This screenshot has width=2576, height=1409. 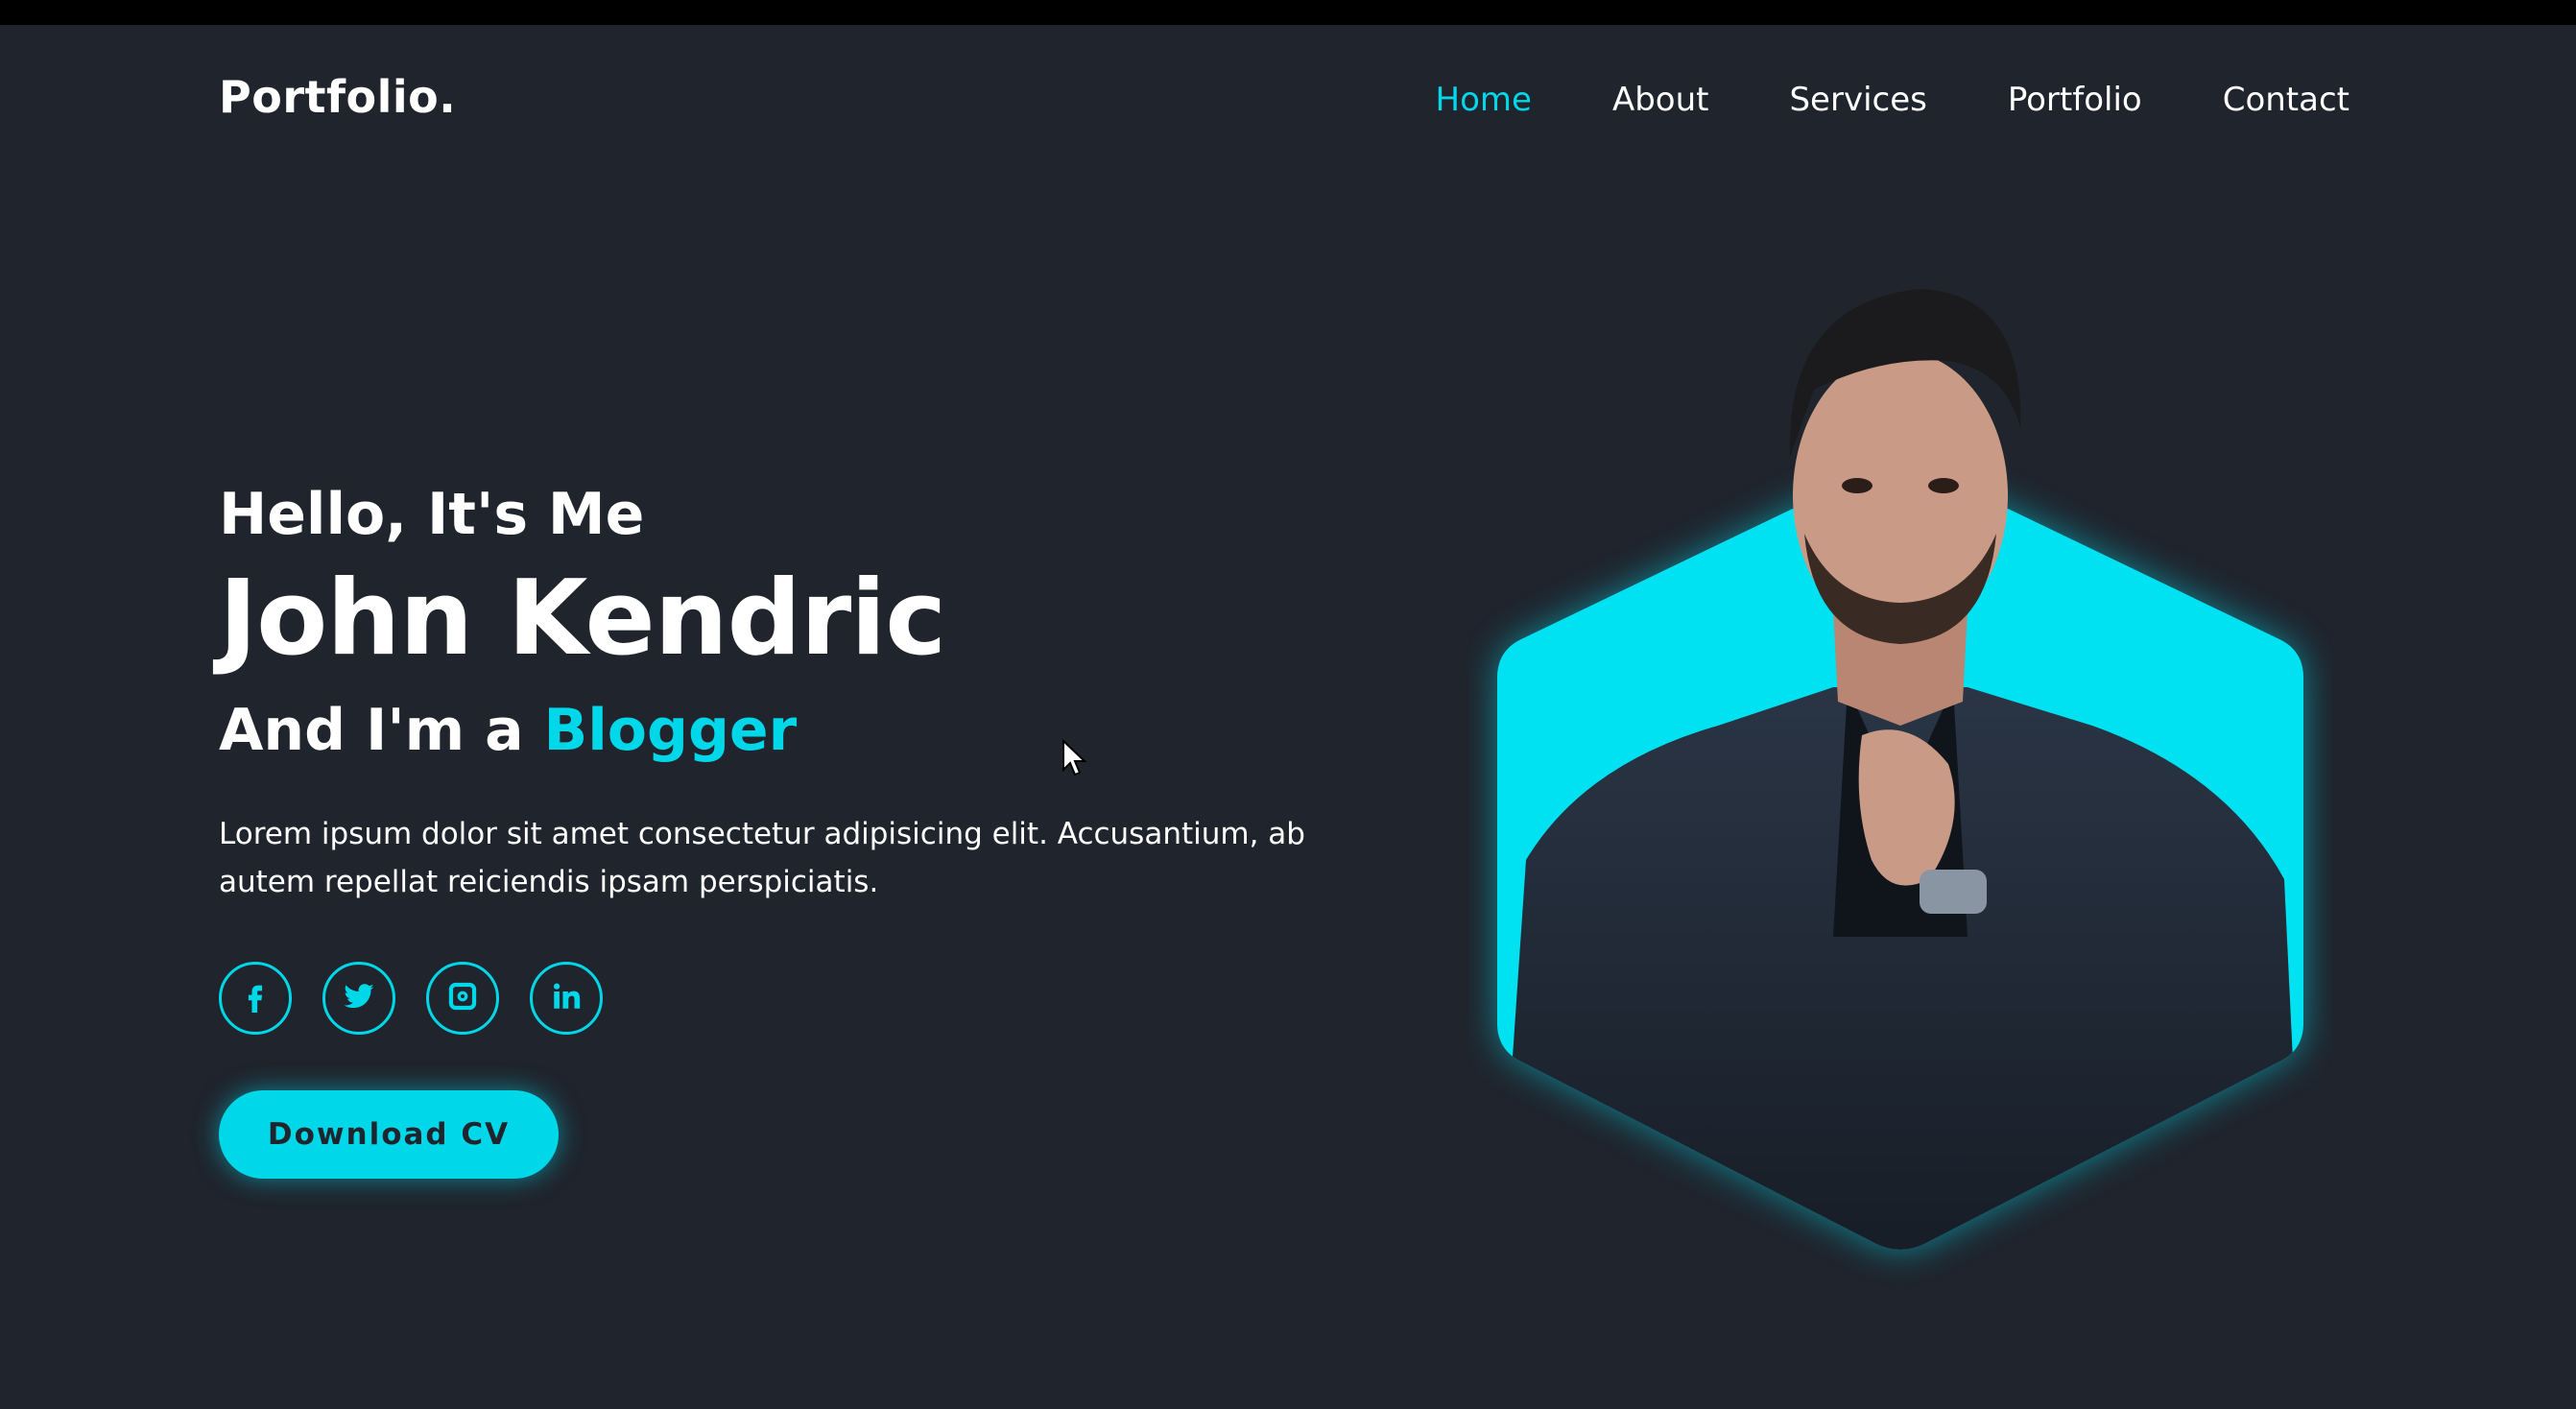 What do you see at coordinates (1484, 100) in the screenshot?
I see `nav-home: Home` at bounding box center [1484, 100].